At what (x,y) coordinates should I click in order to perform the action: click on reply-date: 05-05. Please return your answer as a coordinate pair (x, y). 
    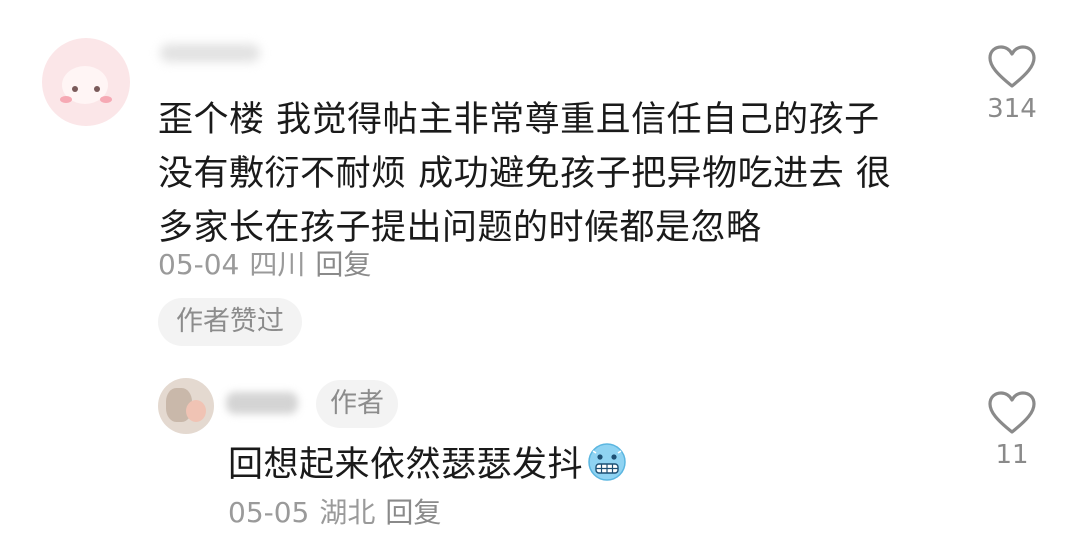
    Looking at the image, I should click on (269, 512).